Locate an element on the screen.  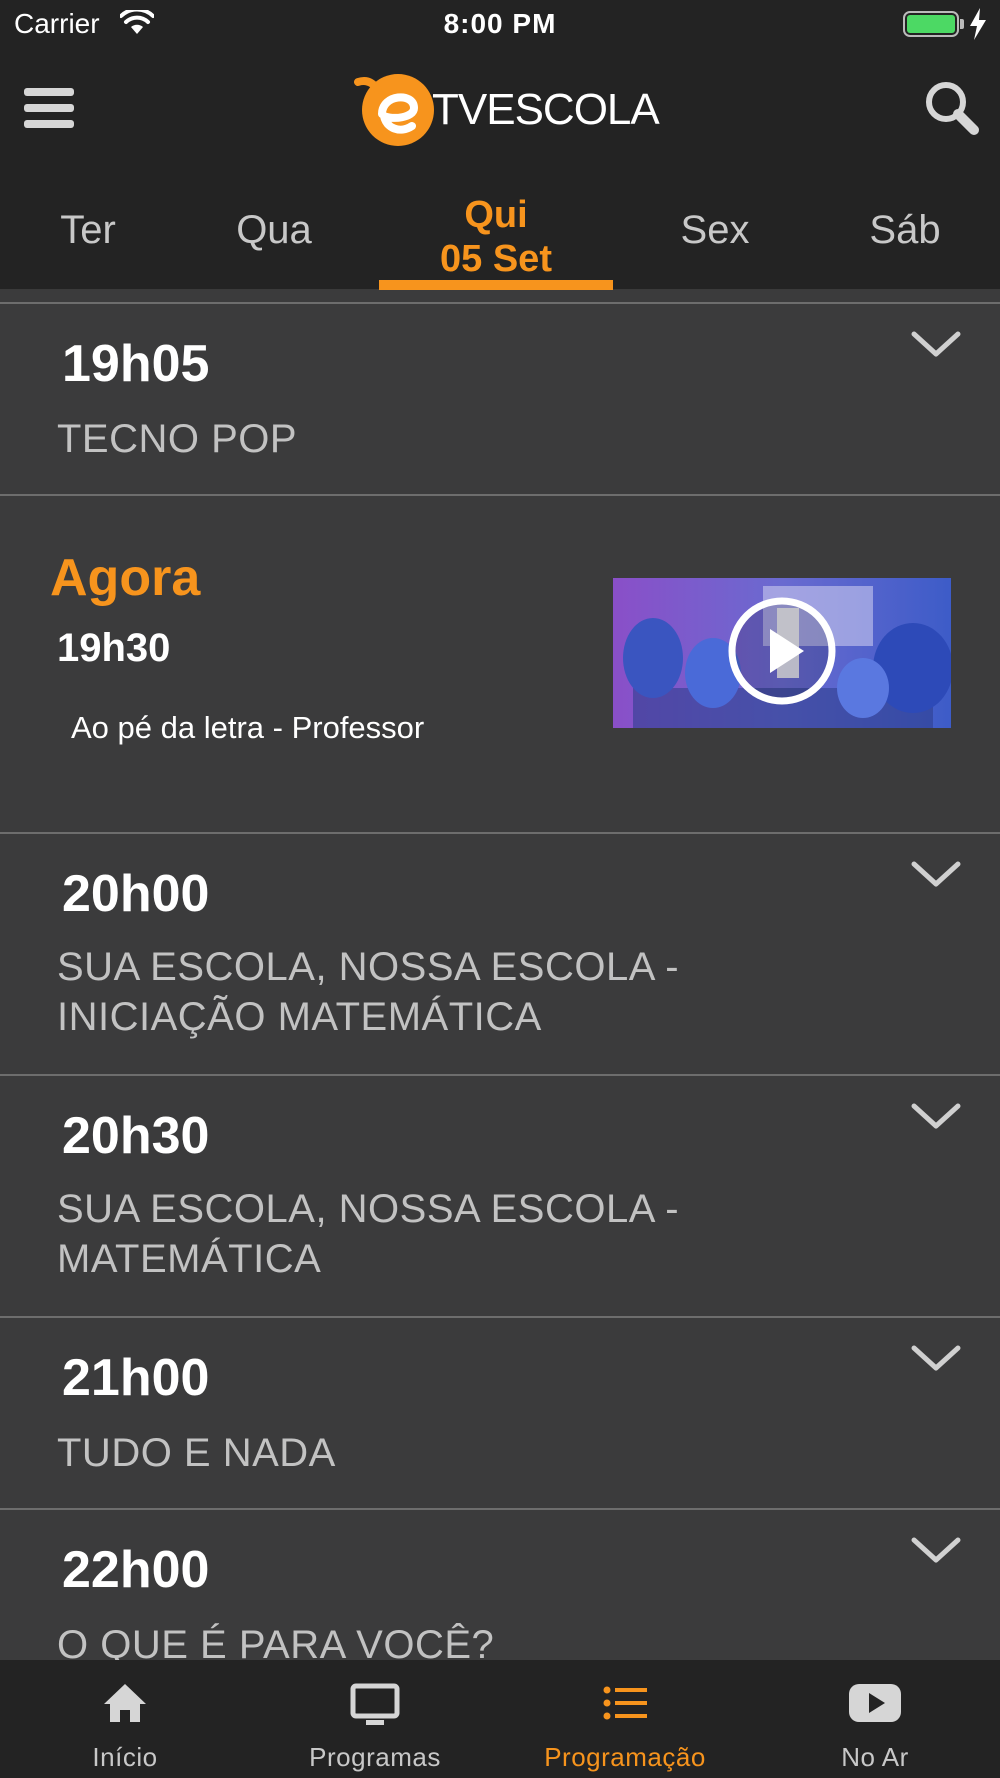
logo-e-icon is located at coordinates (394, 110).